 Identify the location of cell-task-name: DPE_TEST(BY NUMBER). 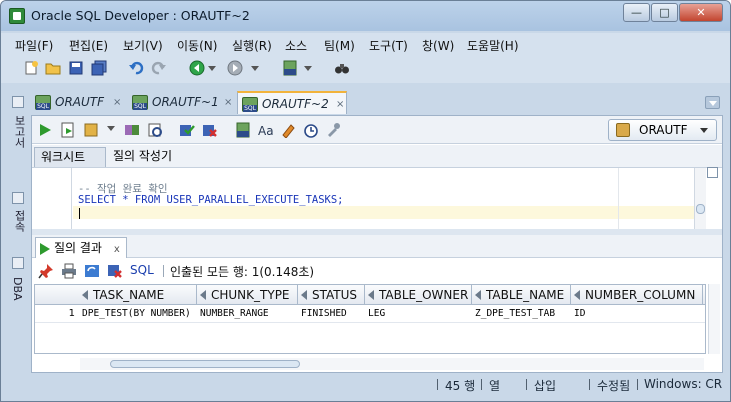
(138, 314).